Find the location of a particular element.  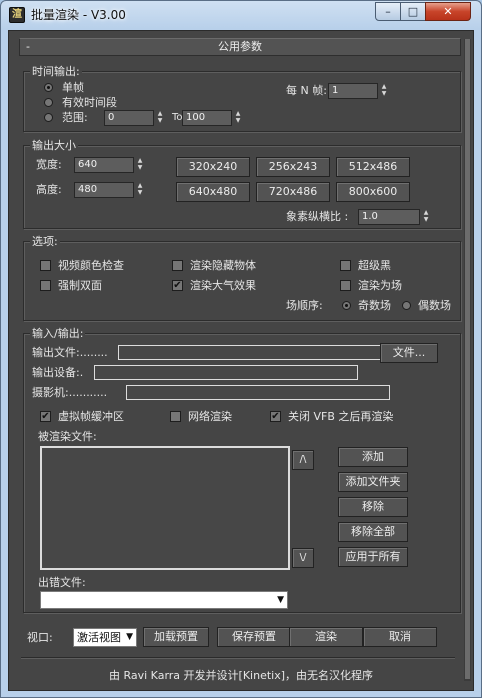

move-up-button: /\ is located at coordinates (303, 460).